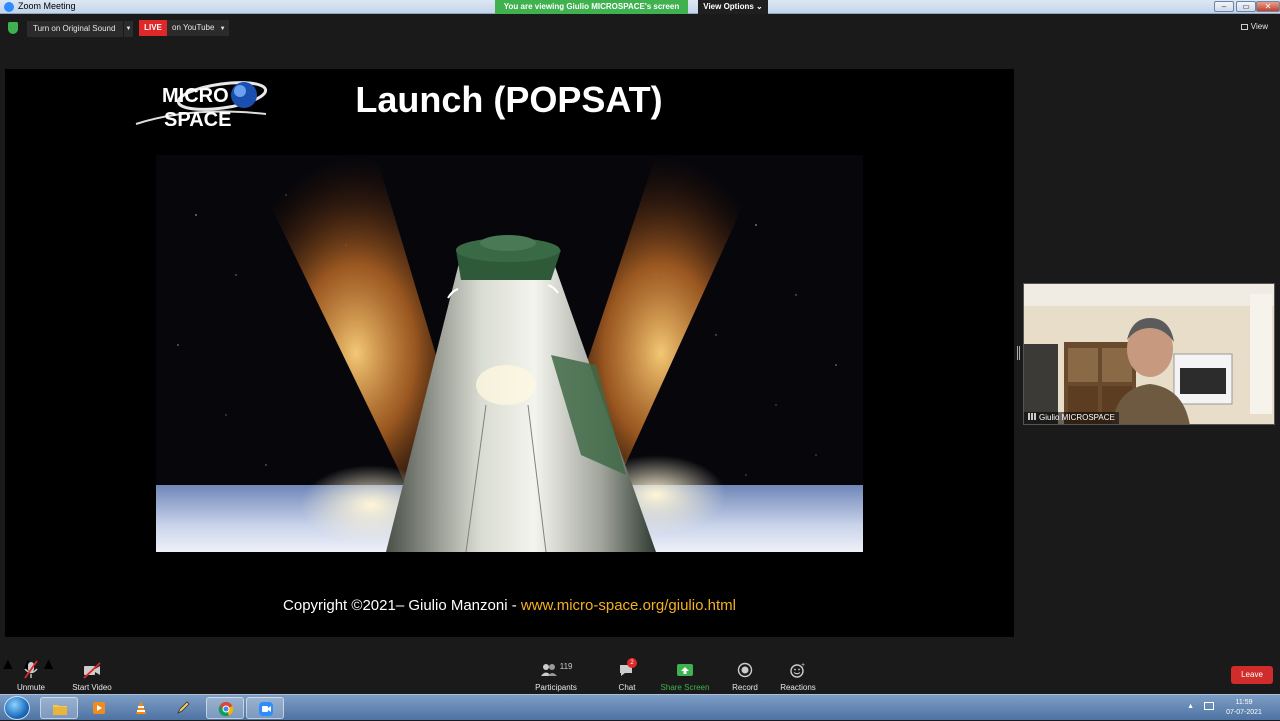 This screenshot has width=1280, height=721. What do you see at coordinates (9, 7) in the screenshot?
I see `zoom-app-icon` at bounding box center [9, 7].